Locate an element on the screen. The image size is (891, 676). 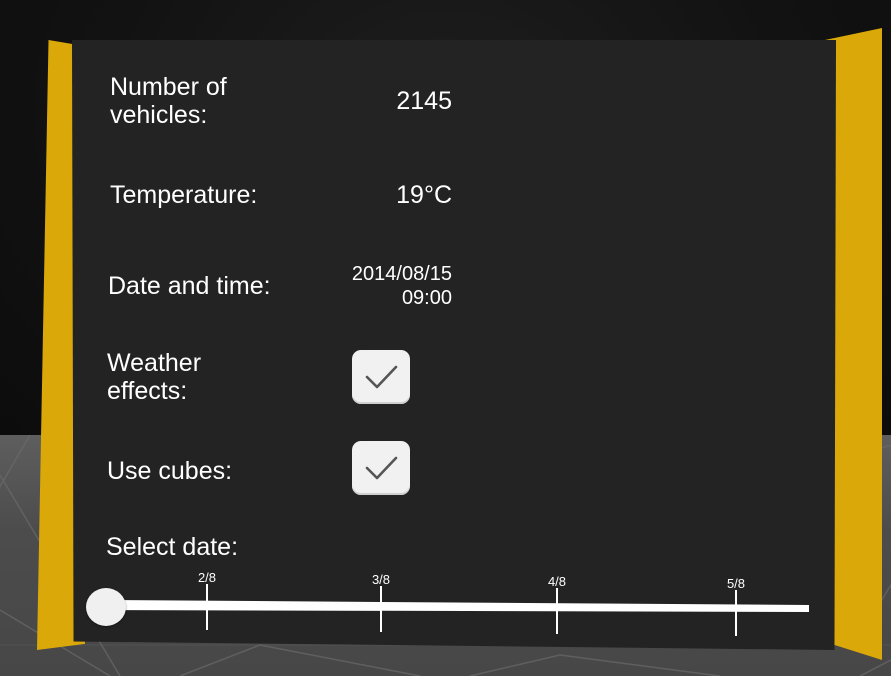
slider-tick-label: 5/8 is located at coordinates (736, 583).